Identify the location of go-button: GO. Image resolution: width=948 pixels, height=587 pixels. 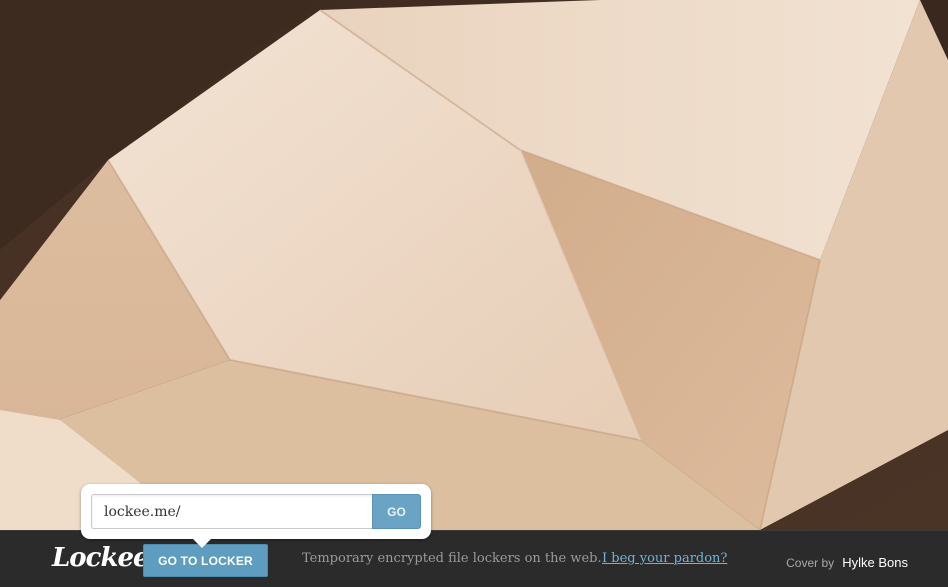
(396, 511).